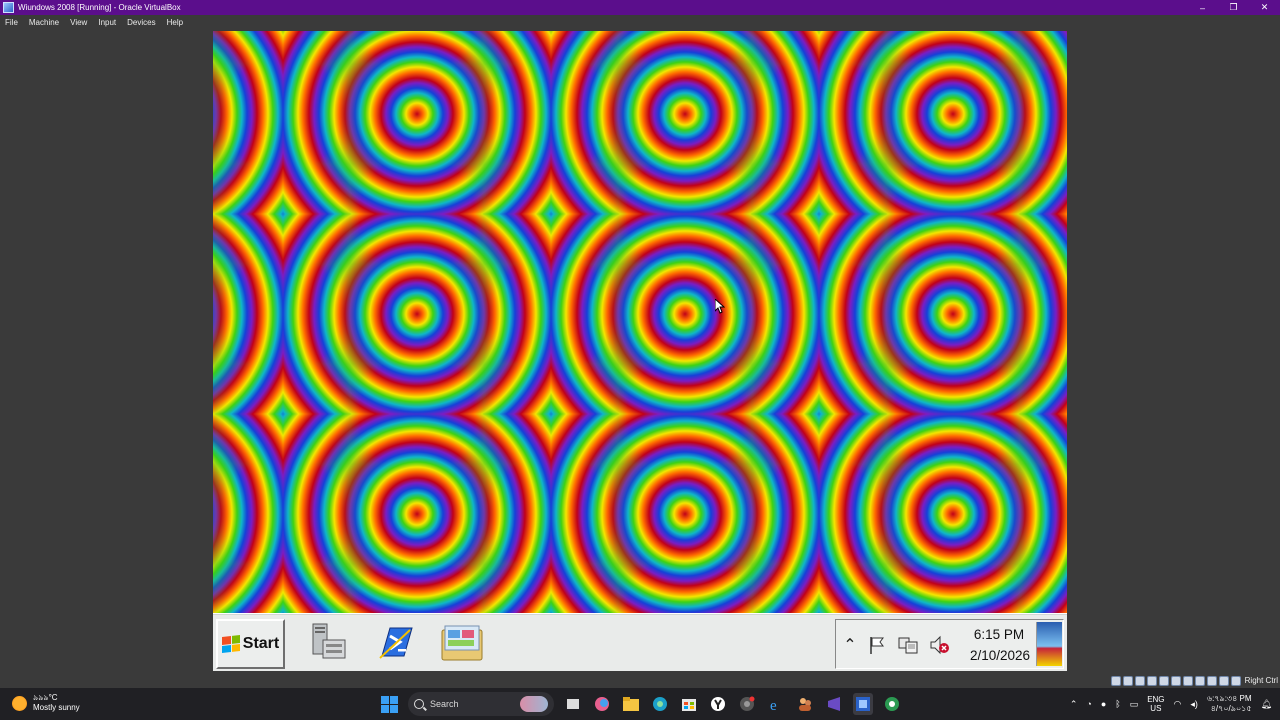  What do you see at coordinates (999, 634) in the screenshot?
I see `guest-clock-time: 6:15 PM` at bounding box center [999, 634].